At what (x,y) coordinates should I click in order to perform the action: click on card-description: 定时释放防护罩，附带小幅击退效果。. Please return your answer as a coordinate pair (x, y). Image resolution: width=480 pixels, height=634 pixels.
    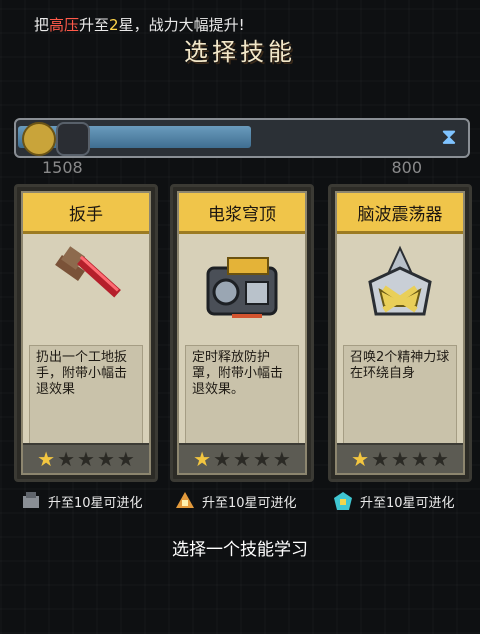
    Looking at the image, I should click on (242, 397).